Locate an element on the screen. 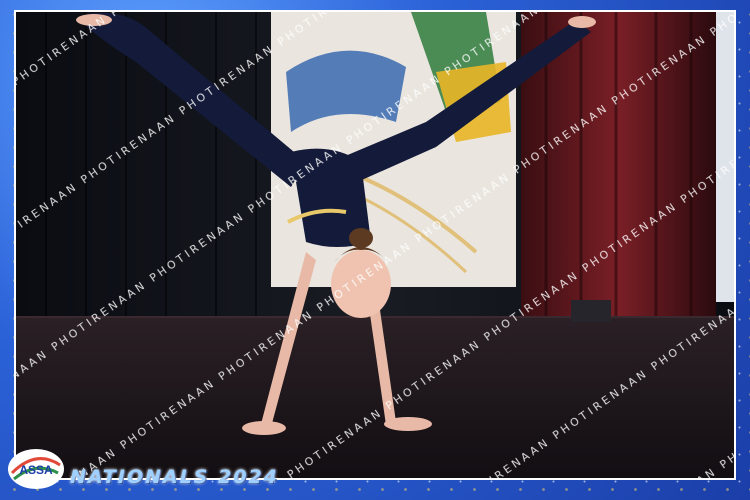  assa-logo: ASSA is located at coordinates (36, 469).